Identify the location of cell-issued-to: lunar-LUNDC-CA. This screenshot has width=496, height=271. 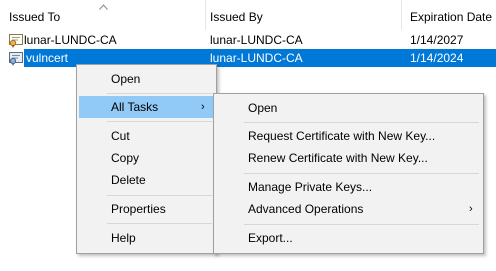
(70, 40).